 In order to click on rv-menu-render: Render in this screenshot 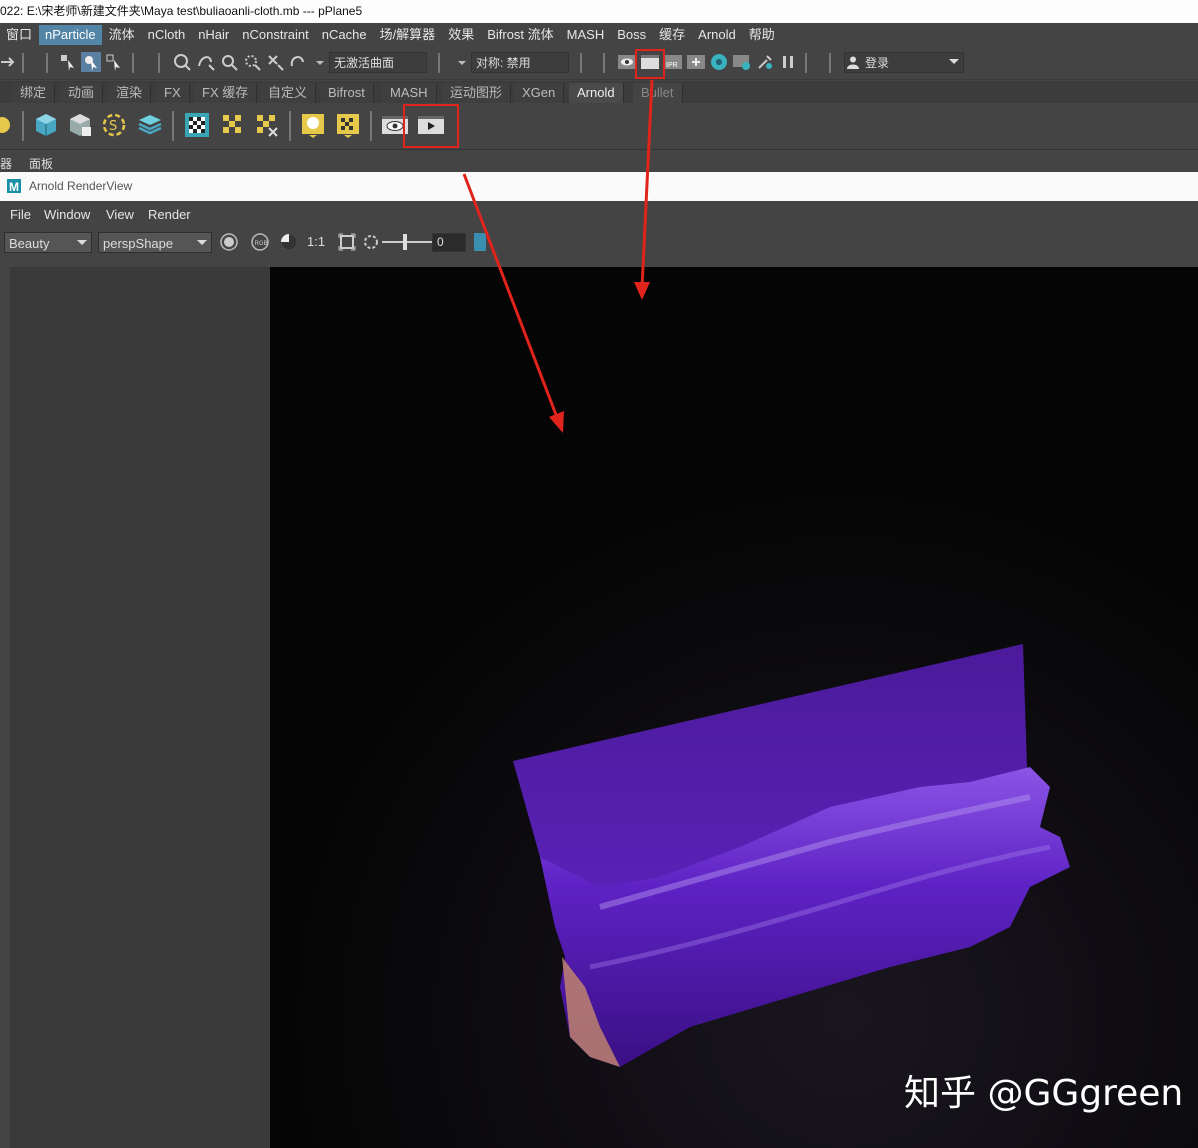, I will do `click(169, 214)`.